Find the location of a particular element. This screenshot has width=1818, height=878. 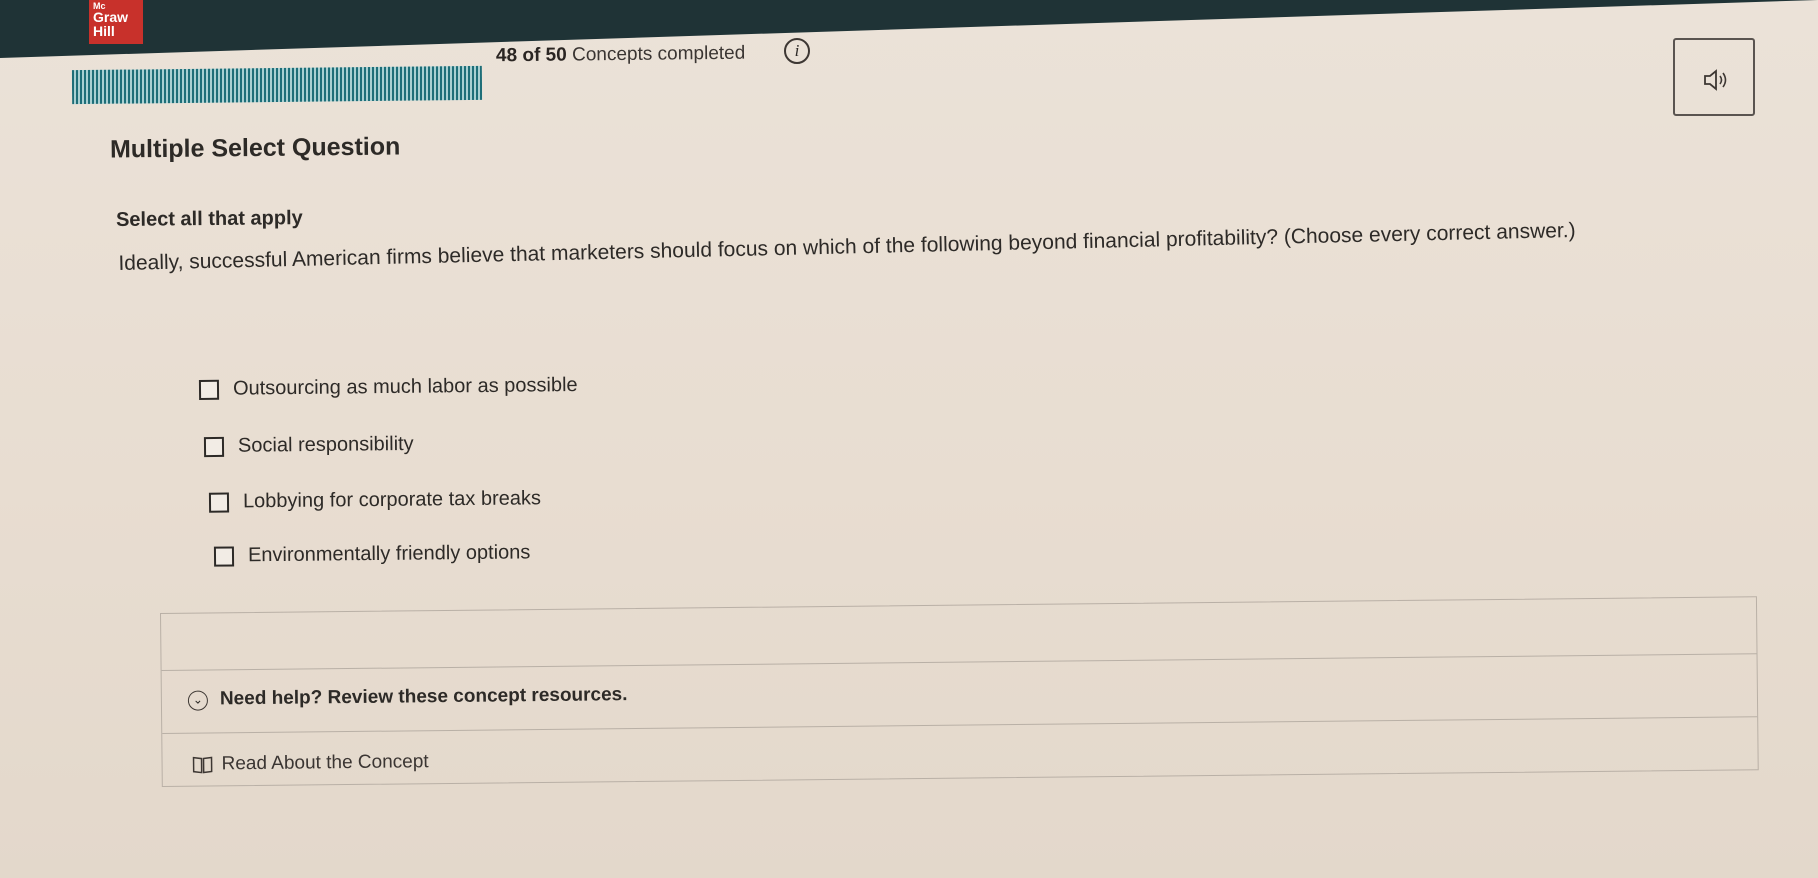

choice-outsourcing: Outsourcing as much labor as possible is located at coordinates (388, 387).